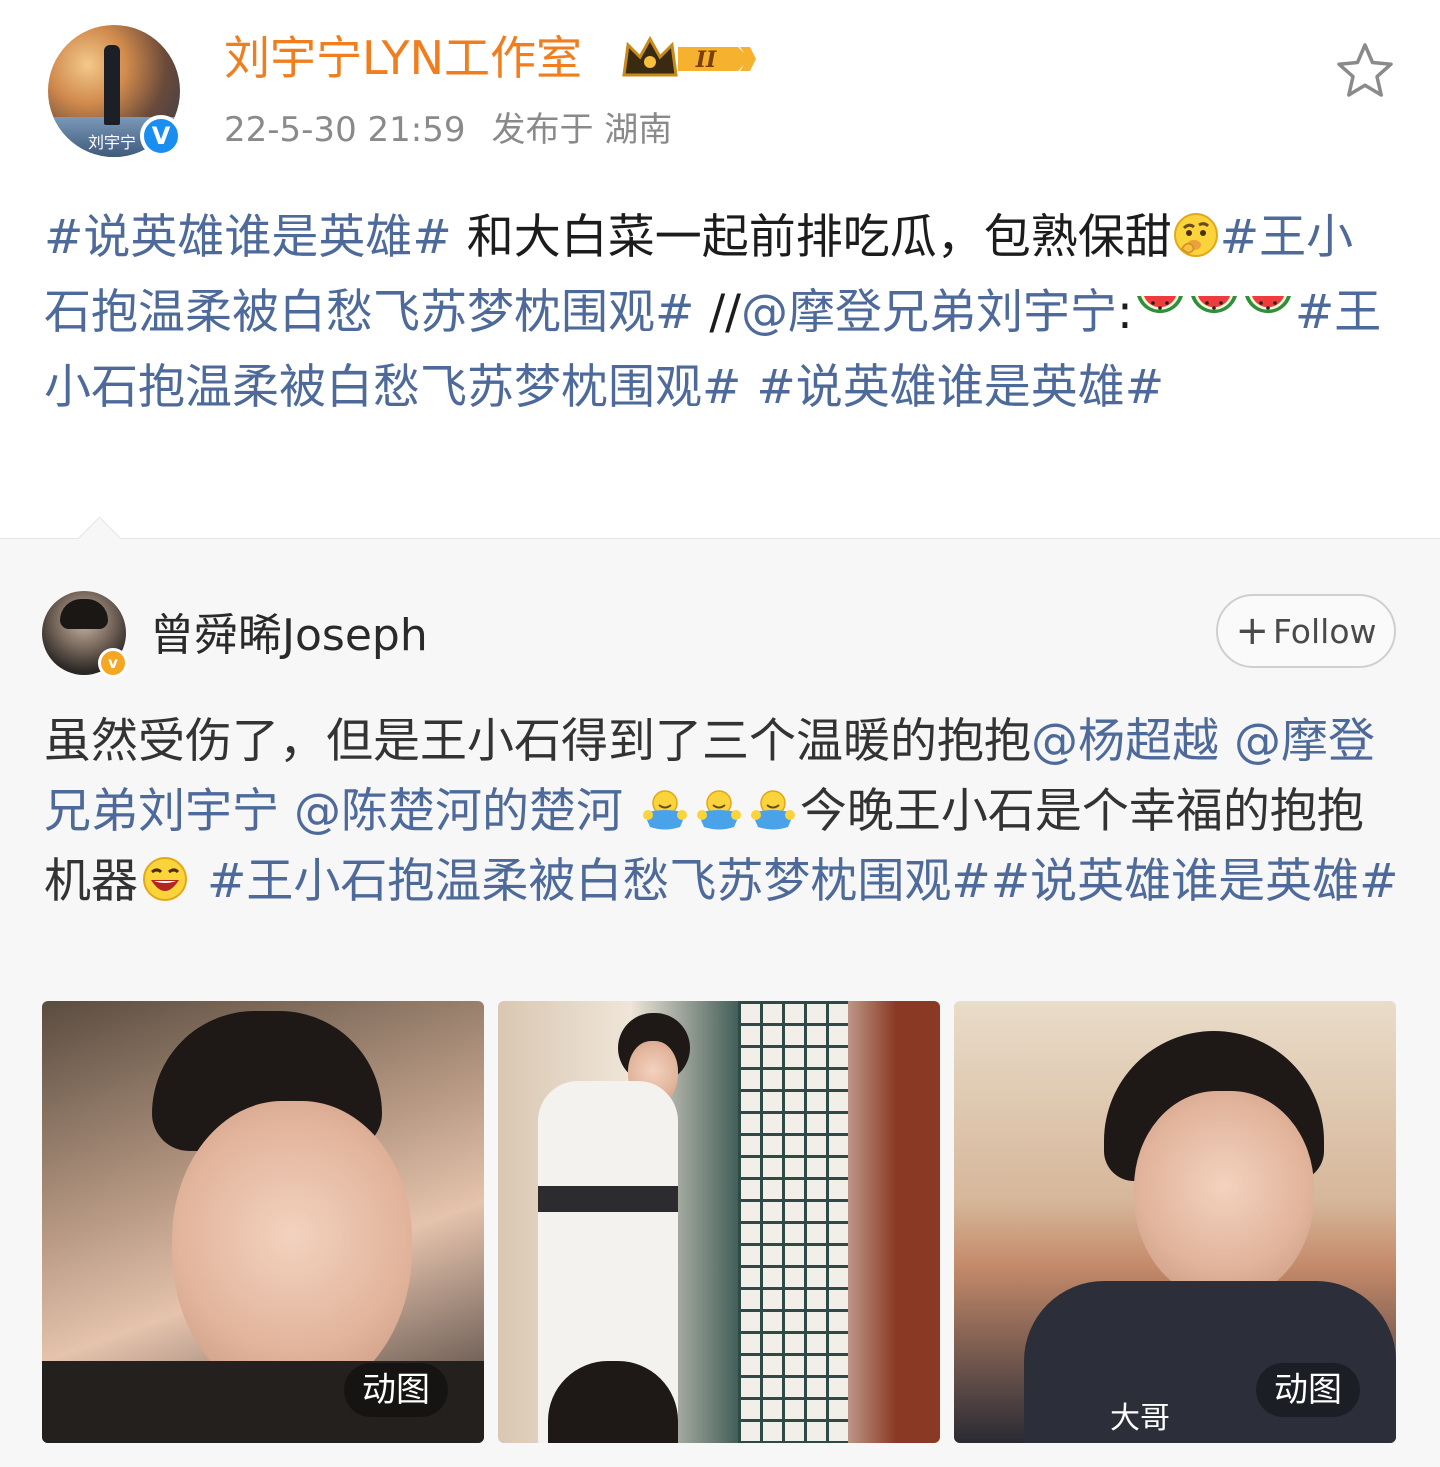 This screenshot has height=1467, width=1440. What do you see at coordinates (537, 741) in the screenshot?
I see `retweet-text-segment: 虽然受伤了，但是王小石得到了三个温暖的抱抱` at bounding box center [537, 741].